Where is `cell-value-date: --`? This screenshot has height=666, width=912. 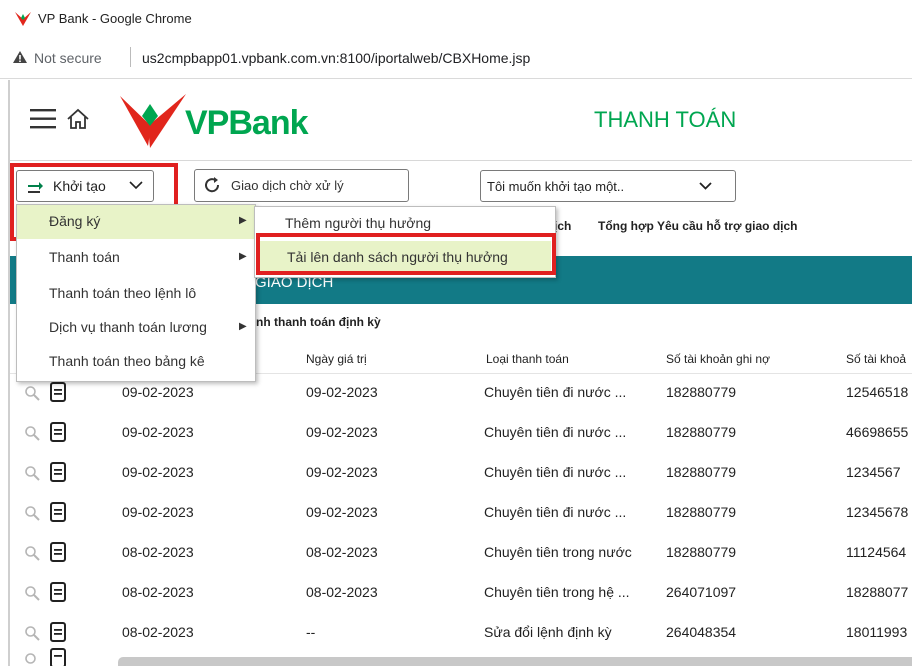 cell-value-date: -- is located at coordinates (311, 632).